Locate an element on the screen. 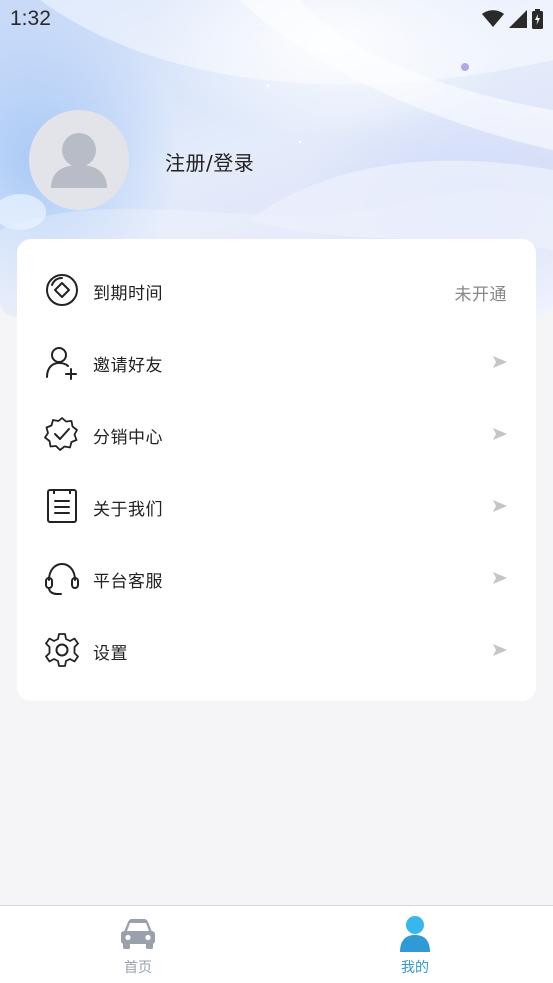 This screenshot has width=553, height=983. bottom-tab-bar: 首页 我的 is located at coordinates (276, 944).